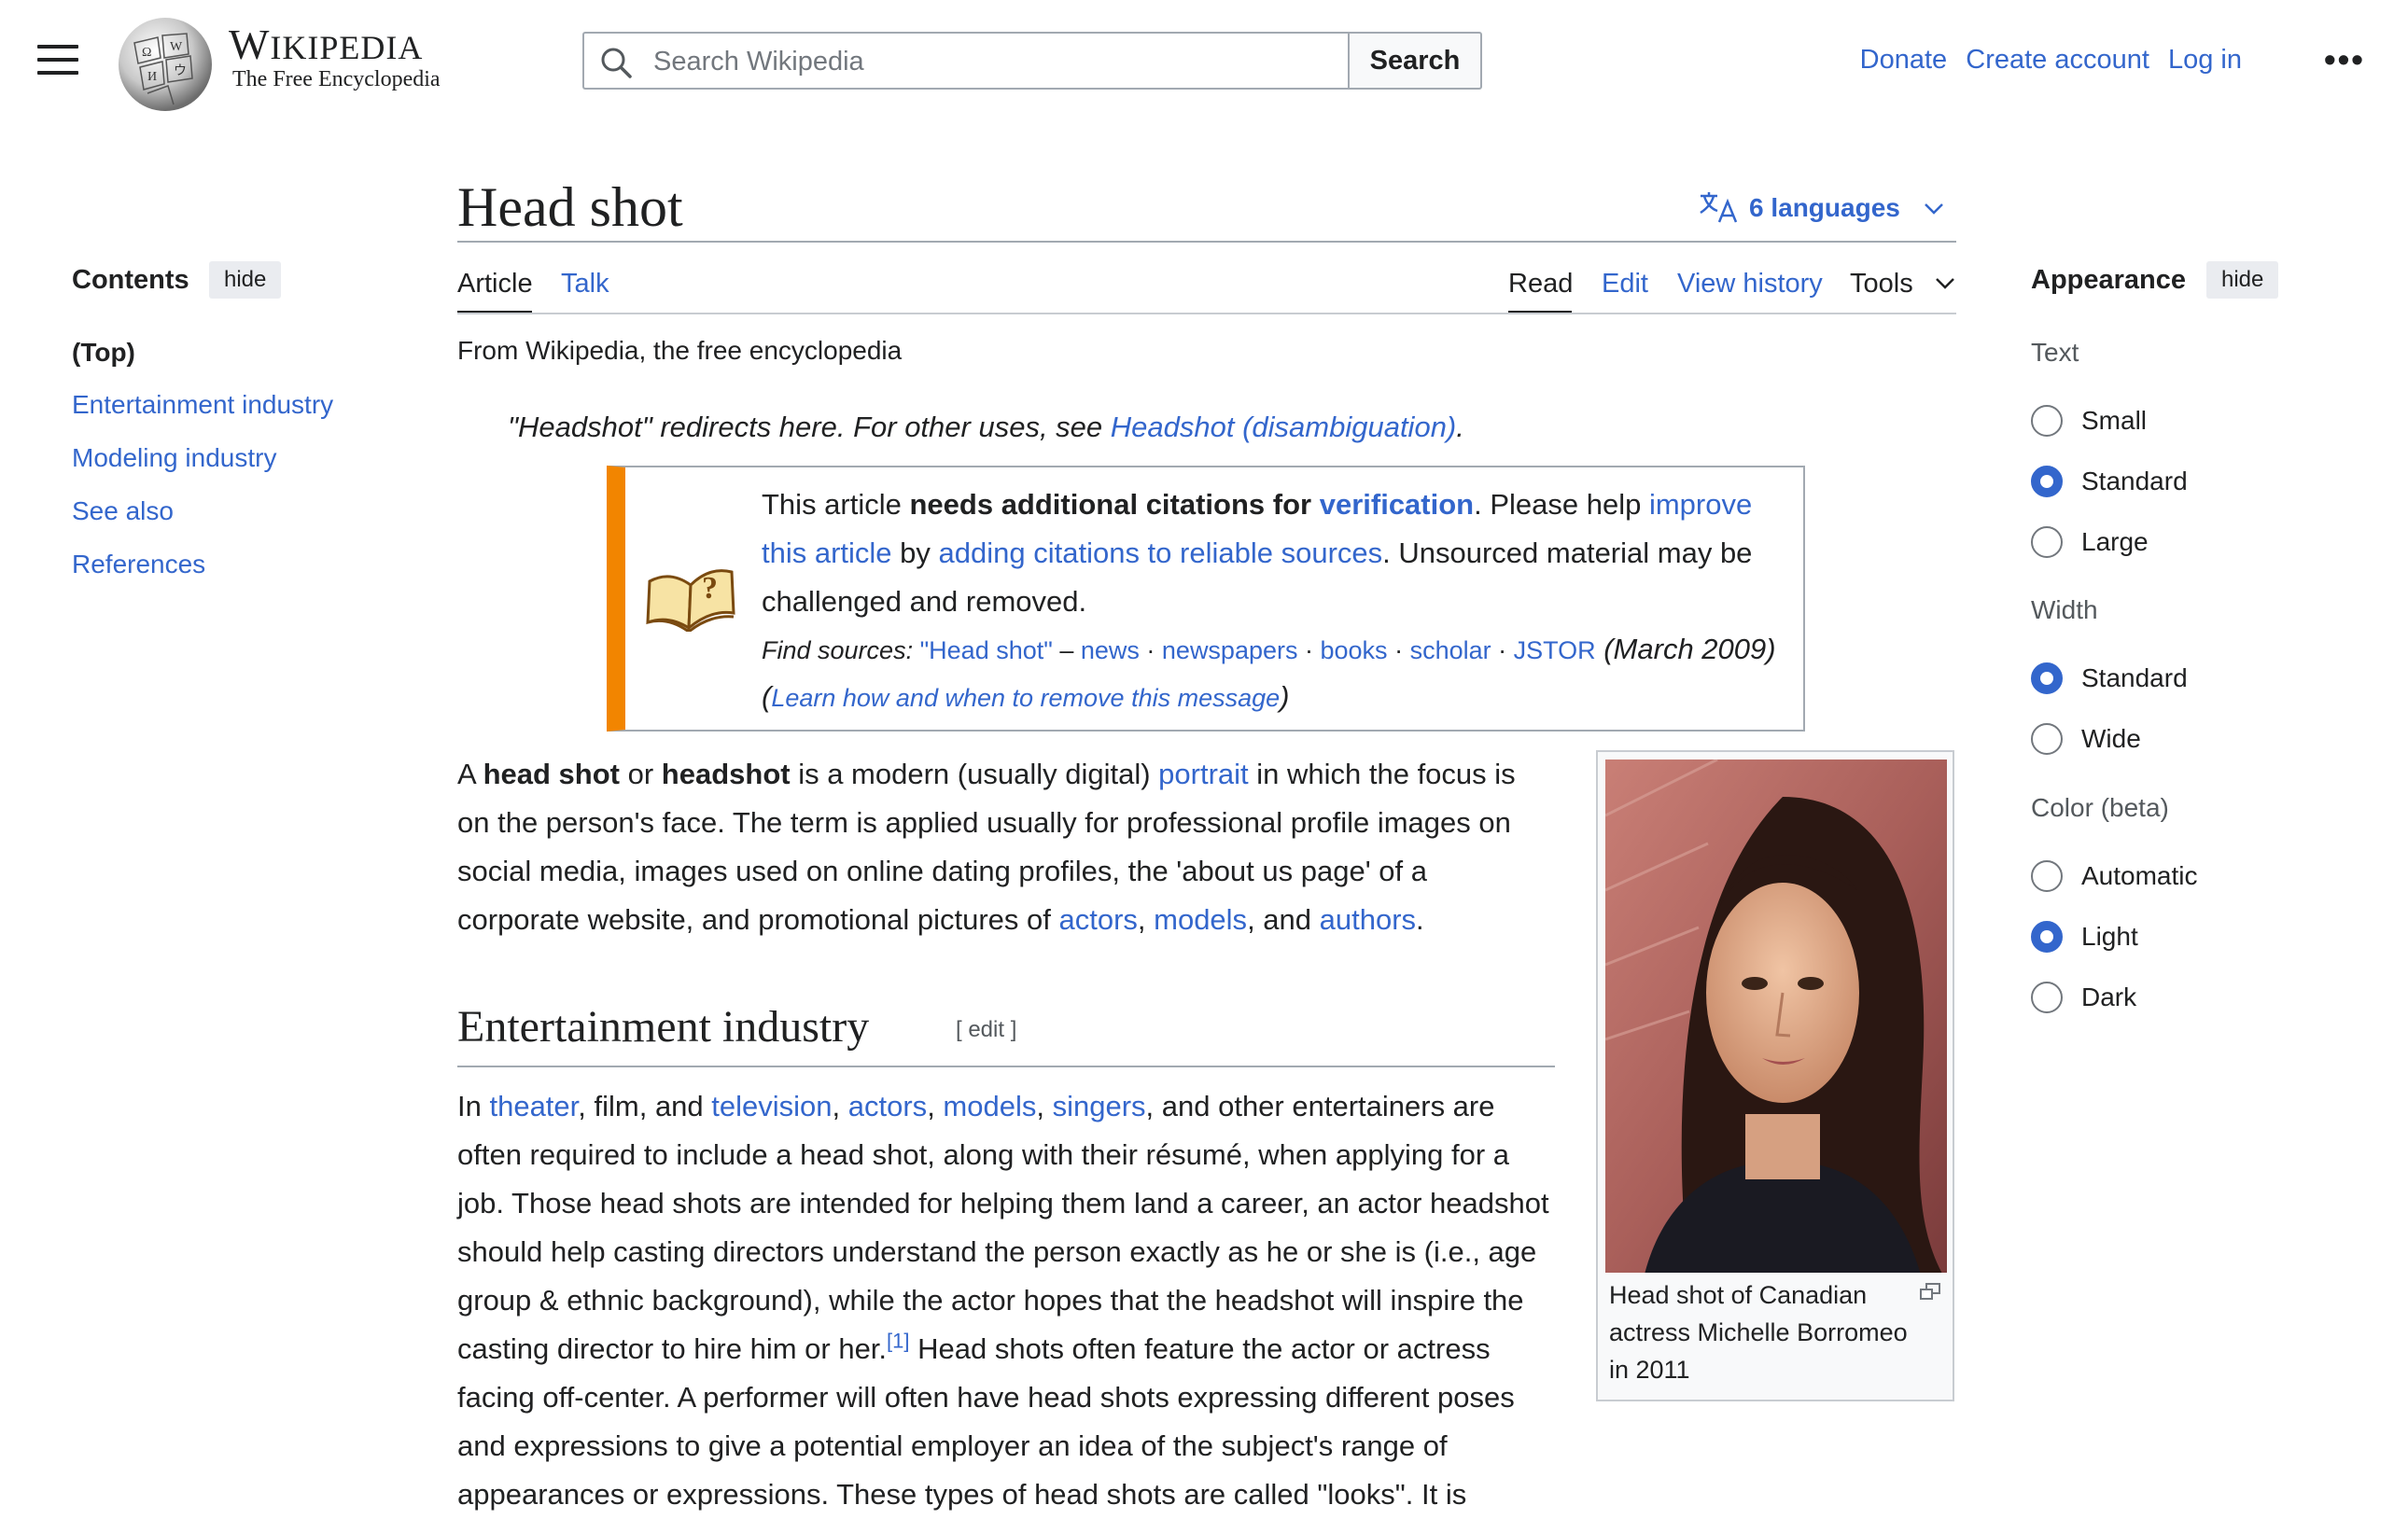  I want to click on translate-icon, so click(1719, 207).